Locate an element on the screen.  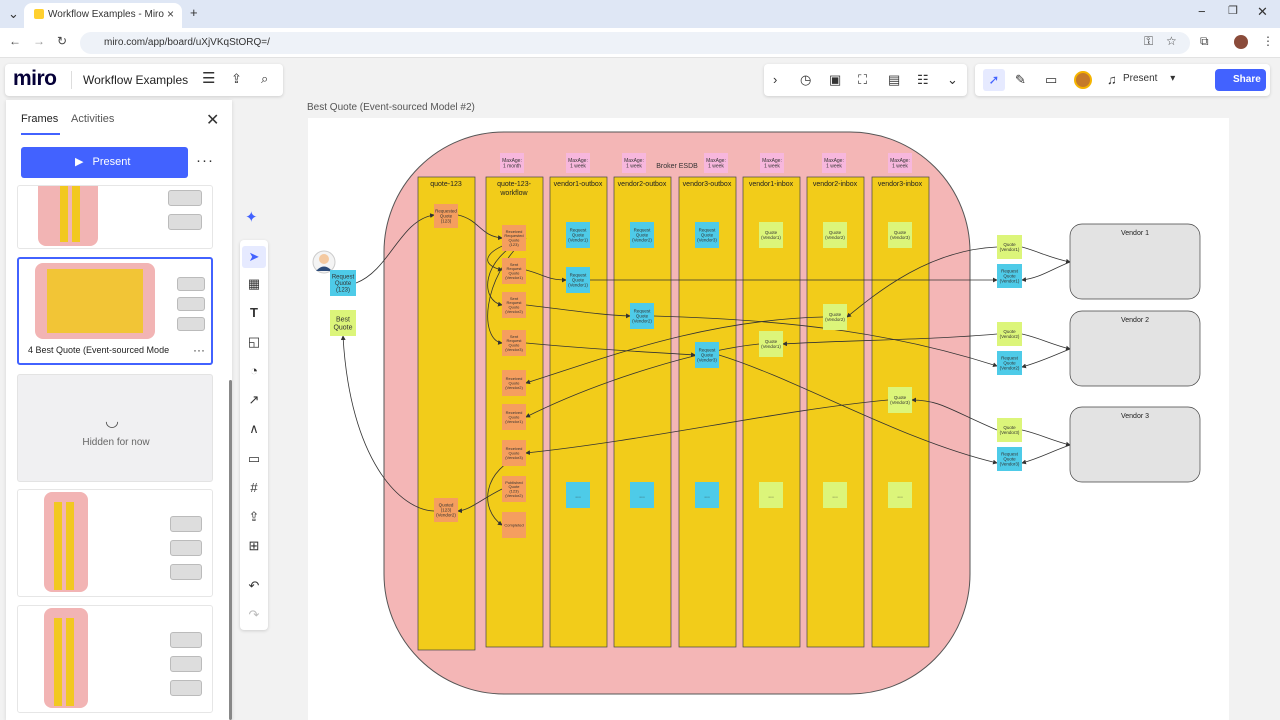
vendor-box: Vendor 1 is located at coordinates (1135, 261).